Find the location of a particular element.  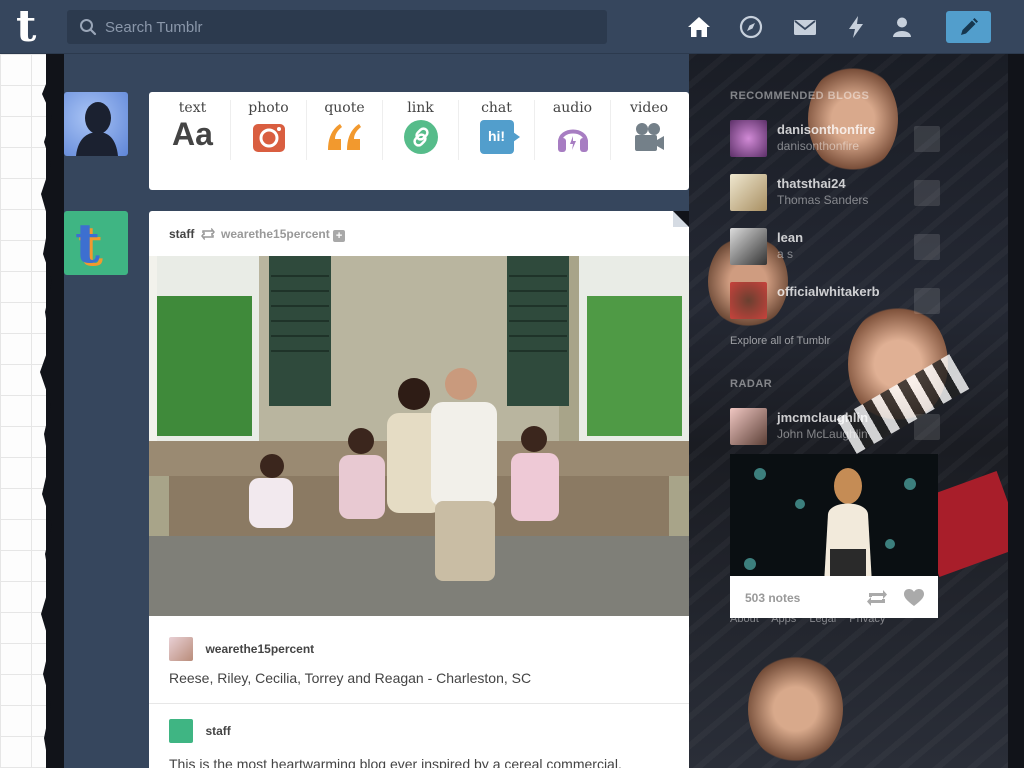

post-type-video: video is located at coordinates (649, 130).